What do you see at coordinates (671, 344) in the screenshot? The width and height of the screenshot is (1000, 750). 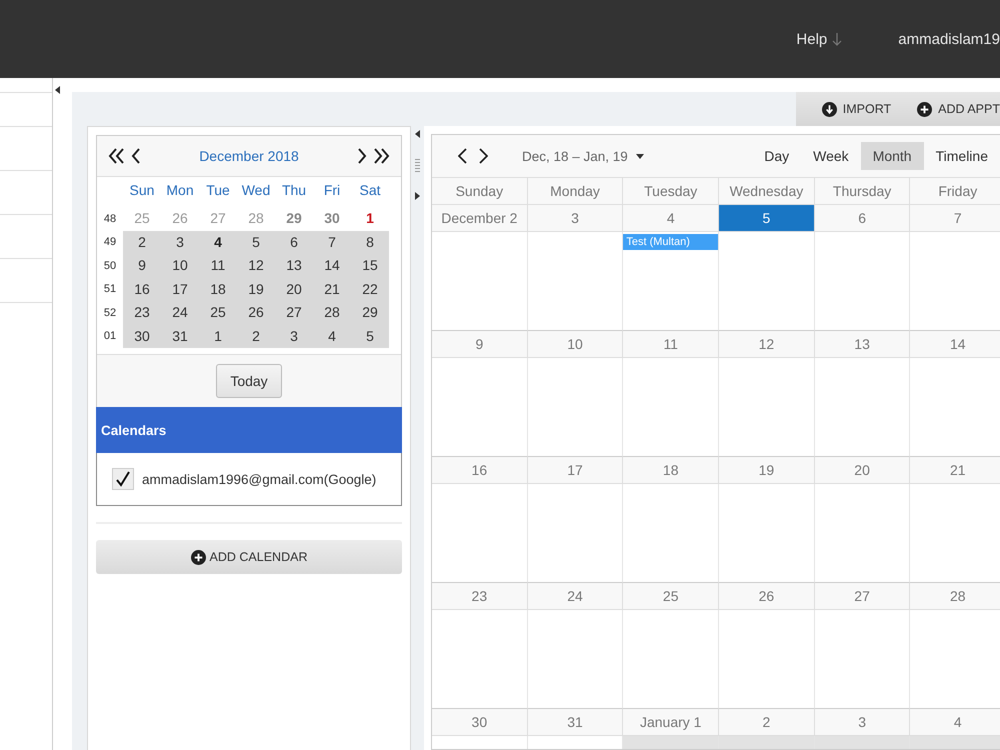 I see `date-header: 11` at bounding box center [671, 344].